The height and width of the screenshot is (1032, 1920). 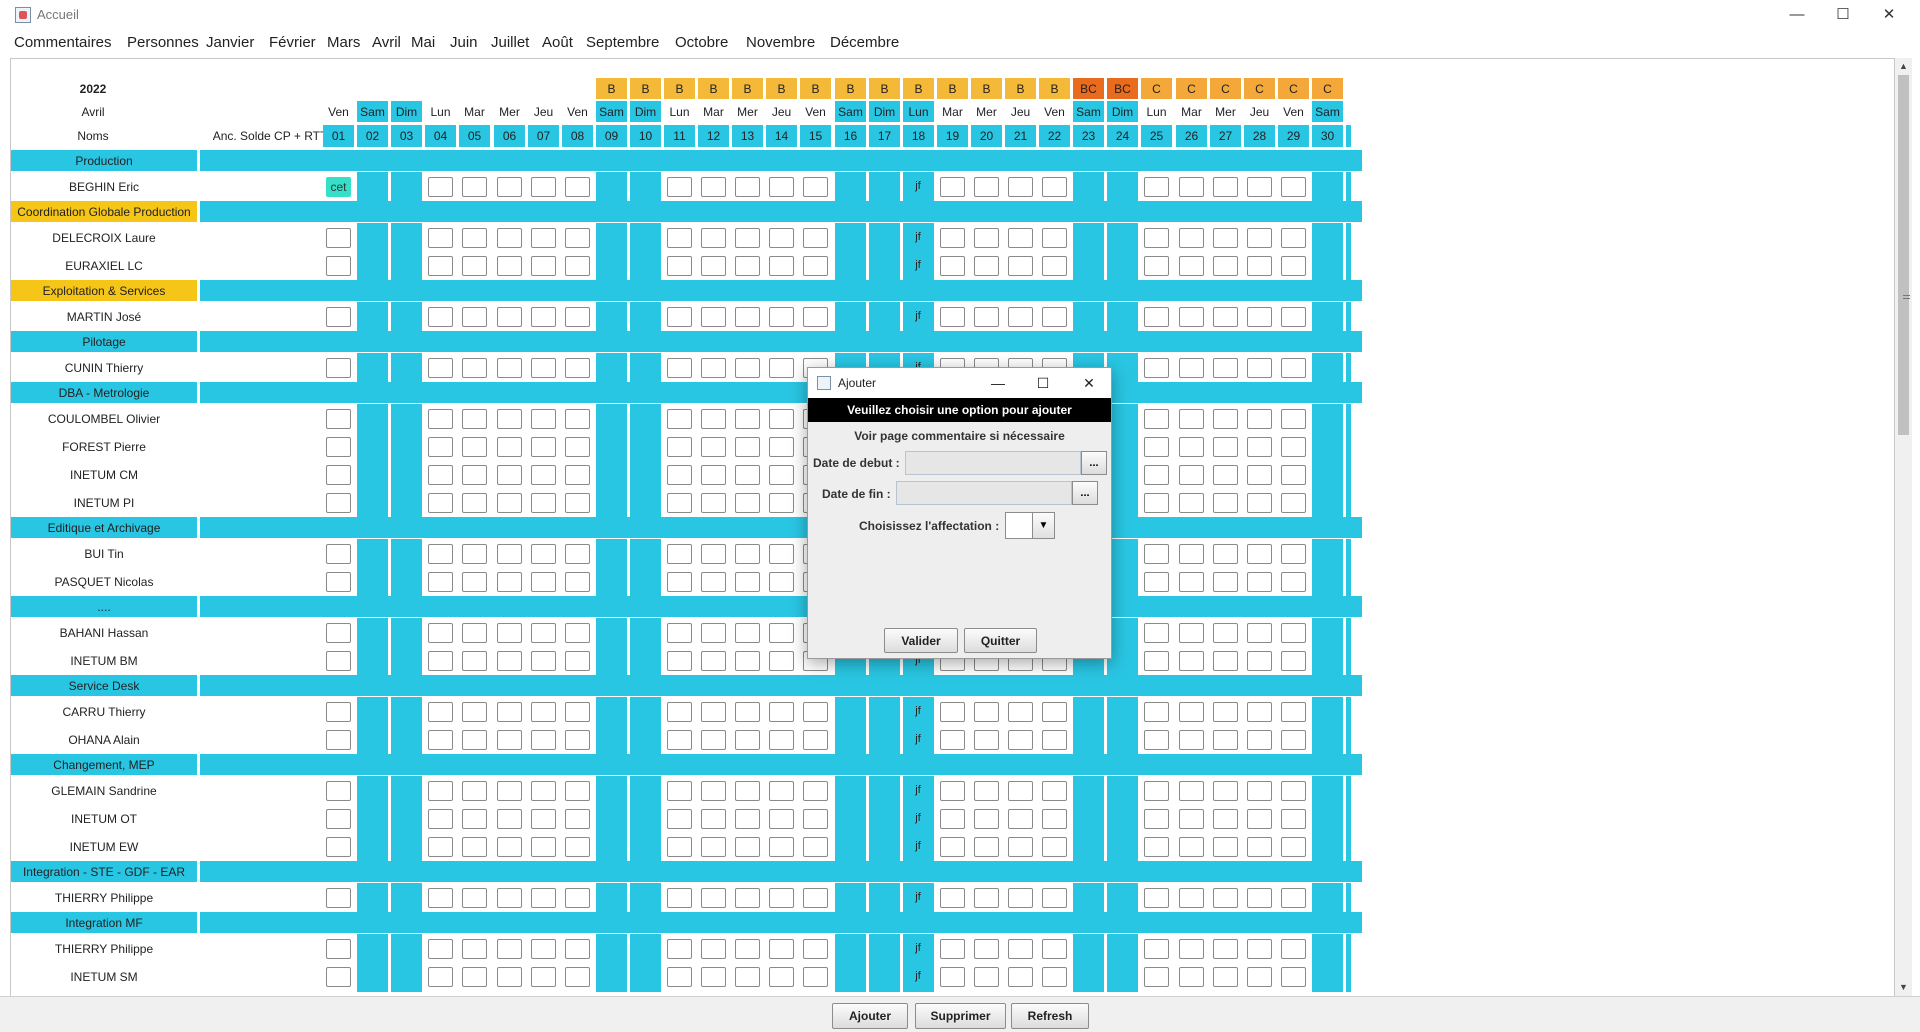 What do you see at coordinates (338, 187) in the screenshot?
I see `cet-checkbox: cet` at bounding box center [338, 187].